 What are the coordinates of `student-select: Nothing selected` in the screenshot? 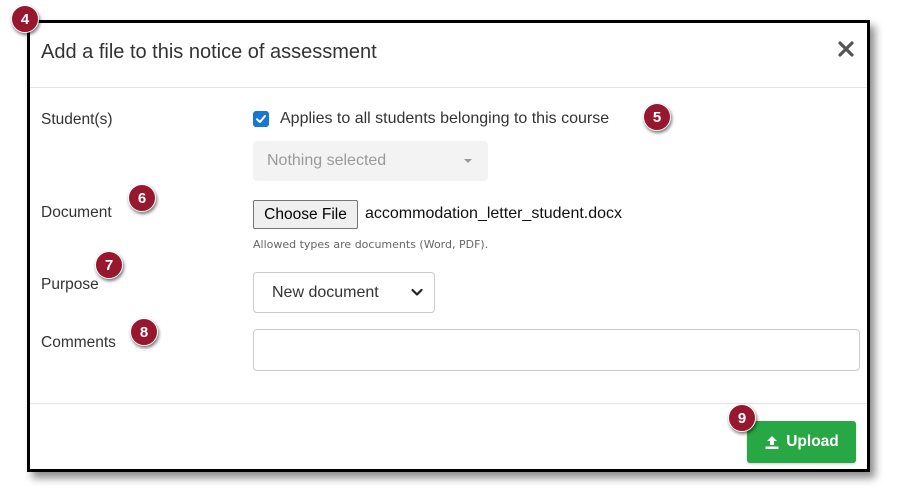 It's located at (370, 161).